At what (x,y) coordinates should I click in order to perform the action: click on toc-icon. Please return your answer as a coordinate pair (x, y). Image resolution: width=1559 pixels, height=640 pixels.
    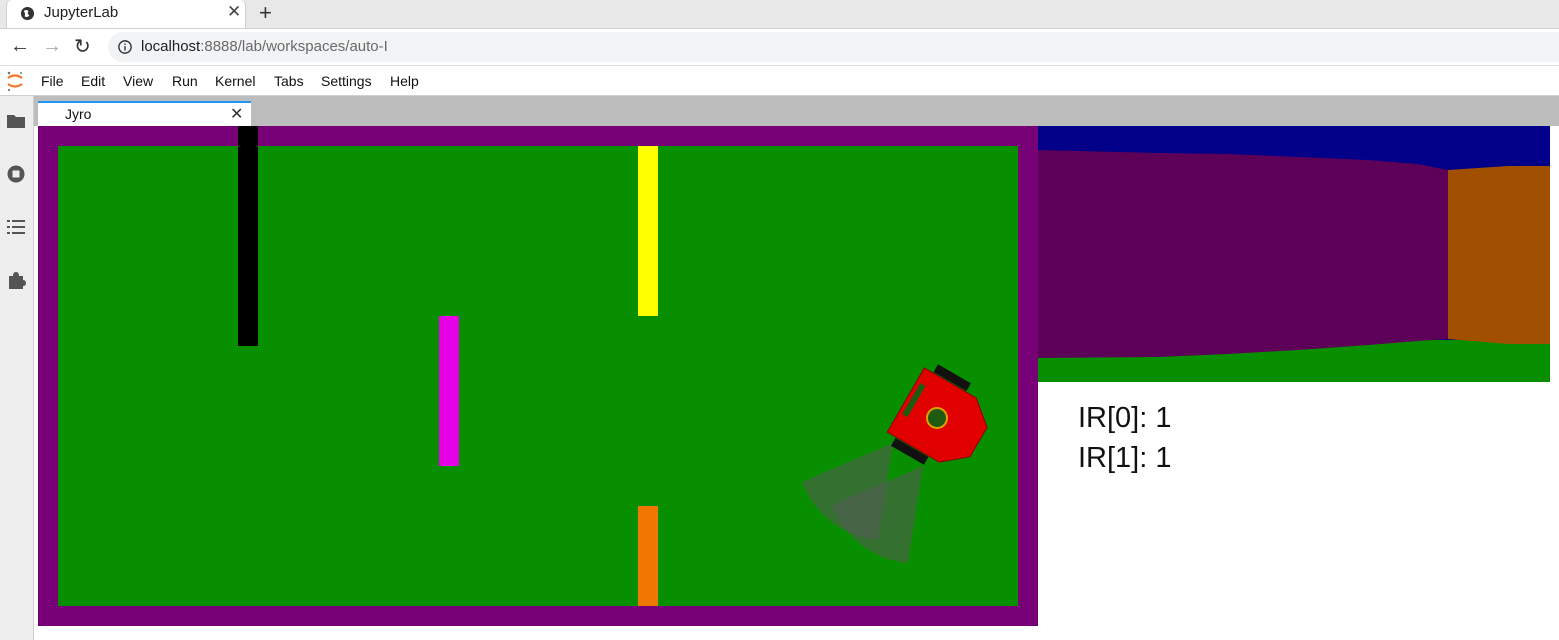
    Looking at the image, I should click on (16, 227).